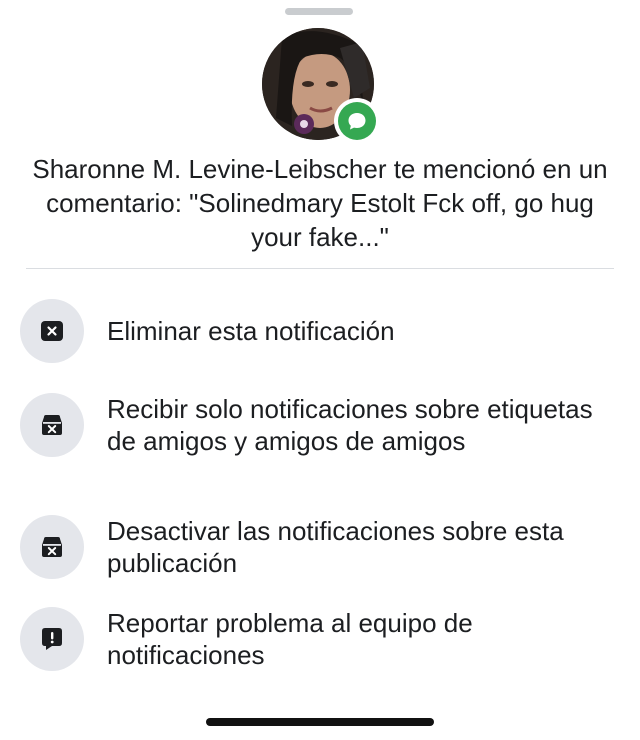 The height and width of the screenshot is (740, 640). What do you see at coordinates (251, 331) in the screenshot?
I see `option-label: Eliminar esta notificación` at bounding box center [251, 331].